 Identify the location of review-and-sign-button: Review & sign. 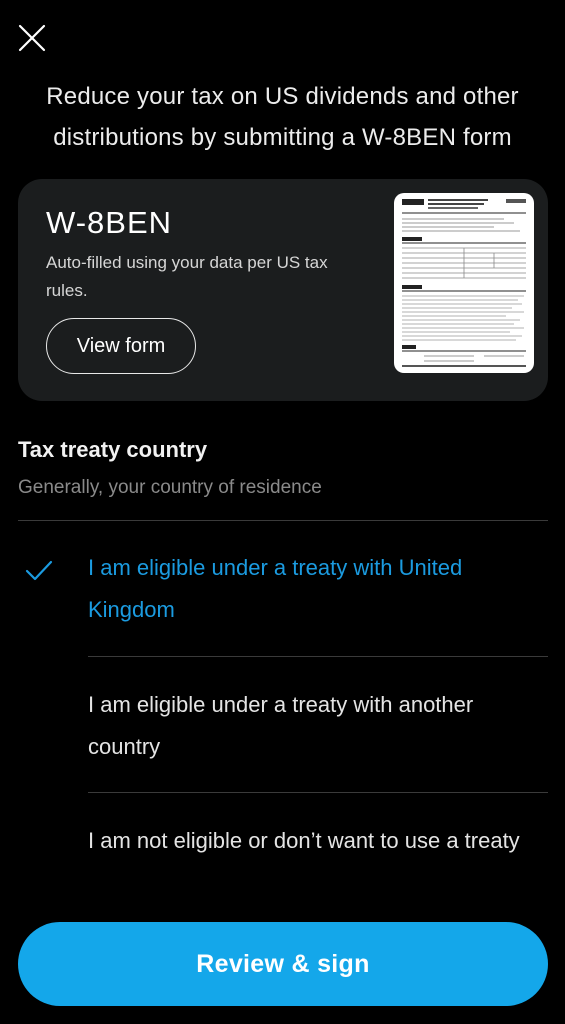
(283, 964).